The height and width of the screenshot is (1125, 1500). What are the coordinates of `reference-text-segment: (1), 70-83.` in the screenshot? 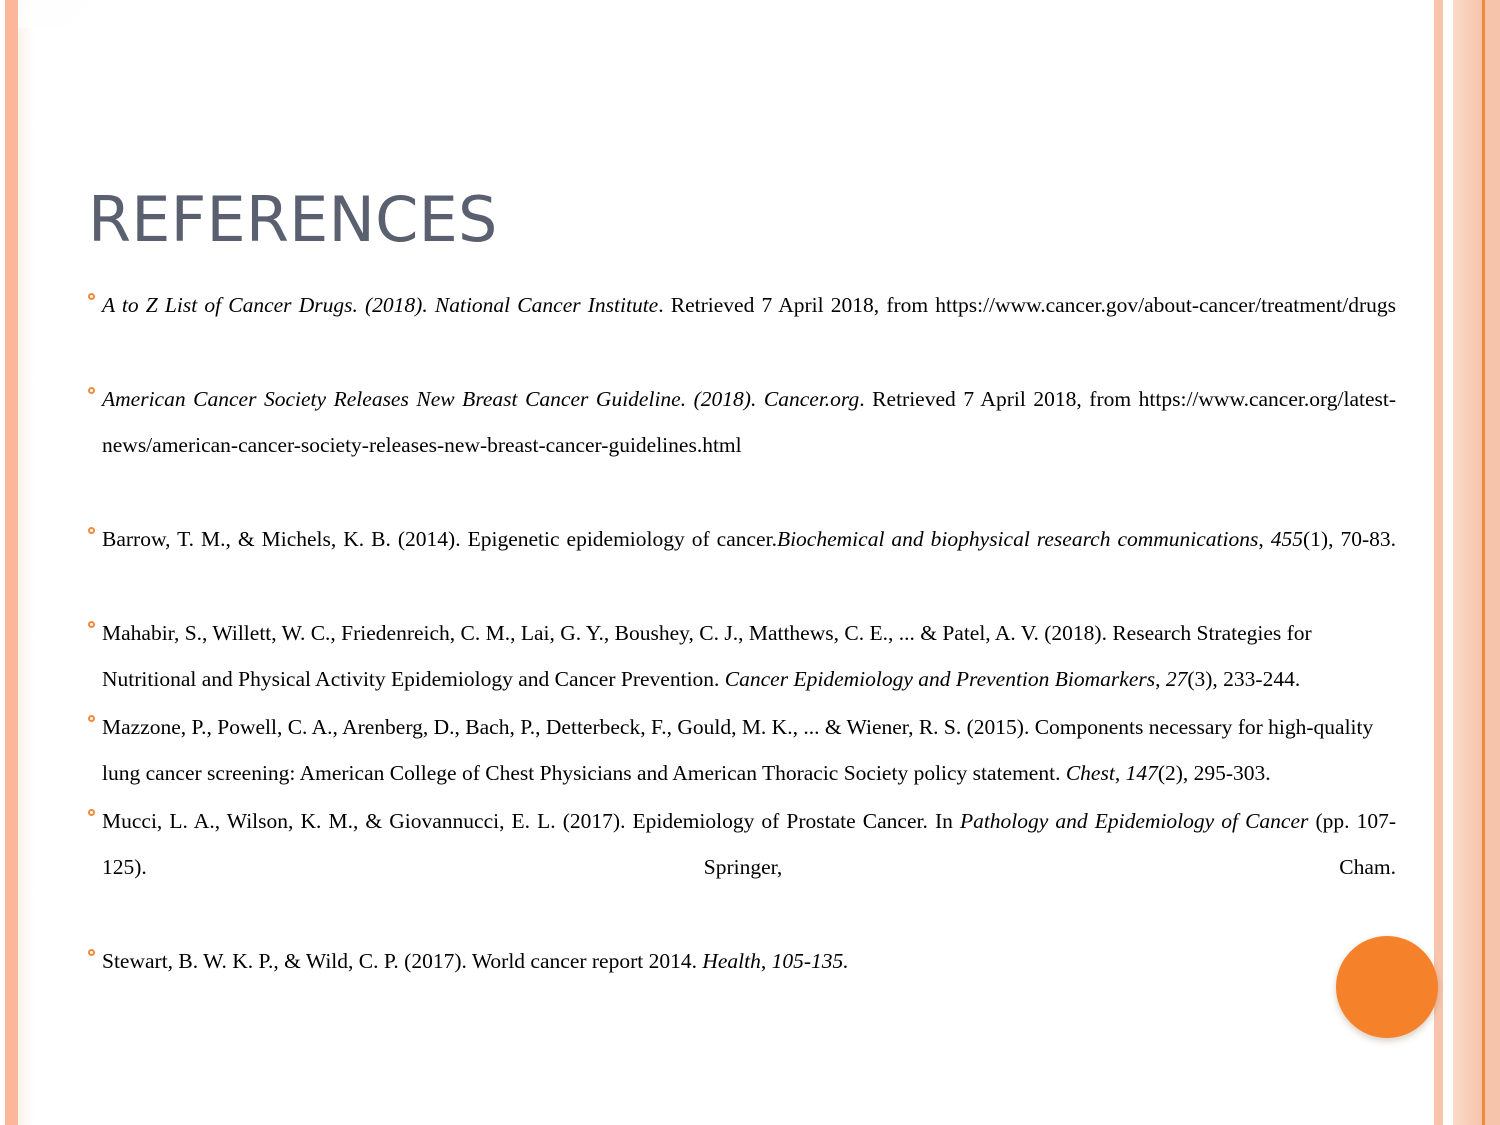 It's located at (1350, 539).